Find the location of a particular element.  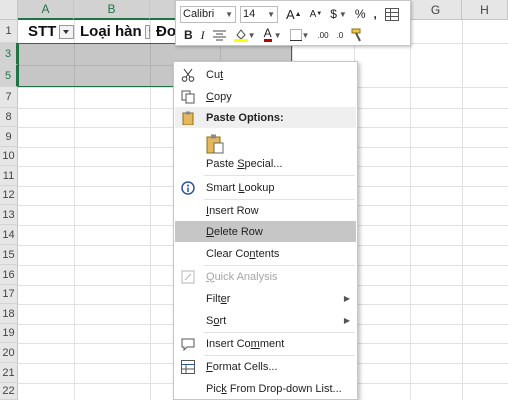

label-part: Paste is located at coordinates (222, 163).